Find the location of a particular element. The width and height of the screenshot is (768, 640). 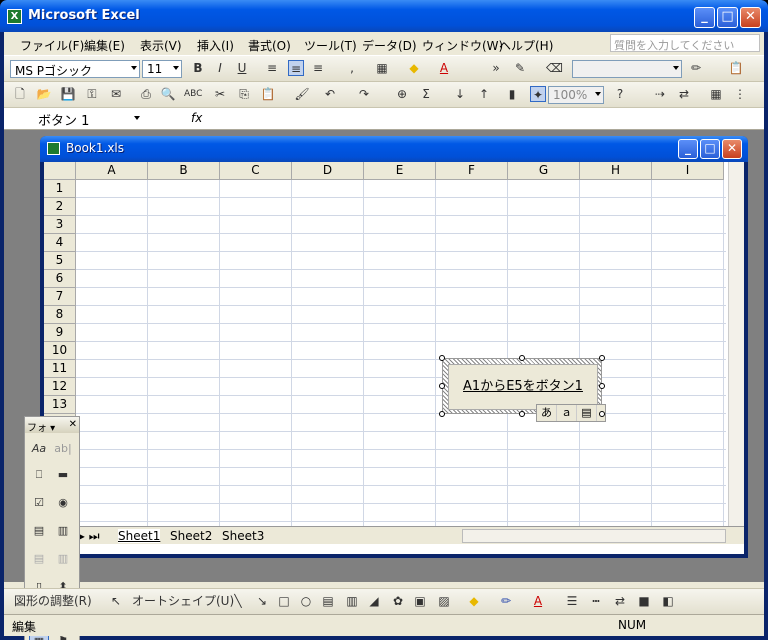

zoom-combo: 100% is located at coordinates (576, 95).